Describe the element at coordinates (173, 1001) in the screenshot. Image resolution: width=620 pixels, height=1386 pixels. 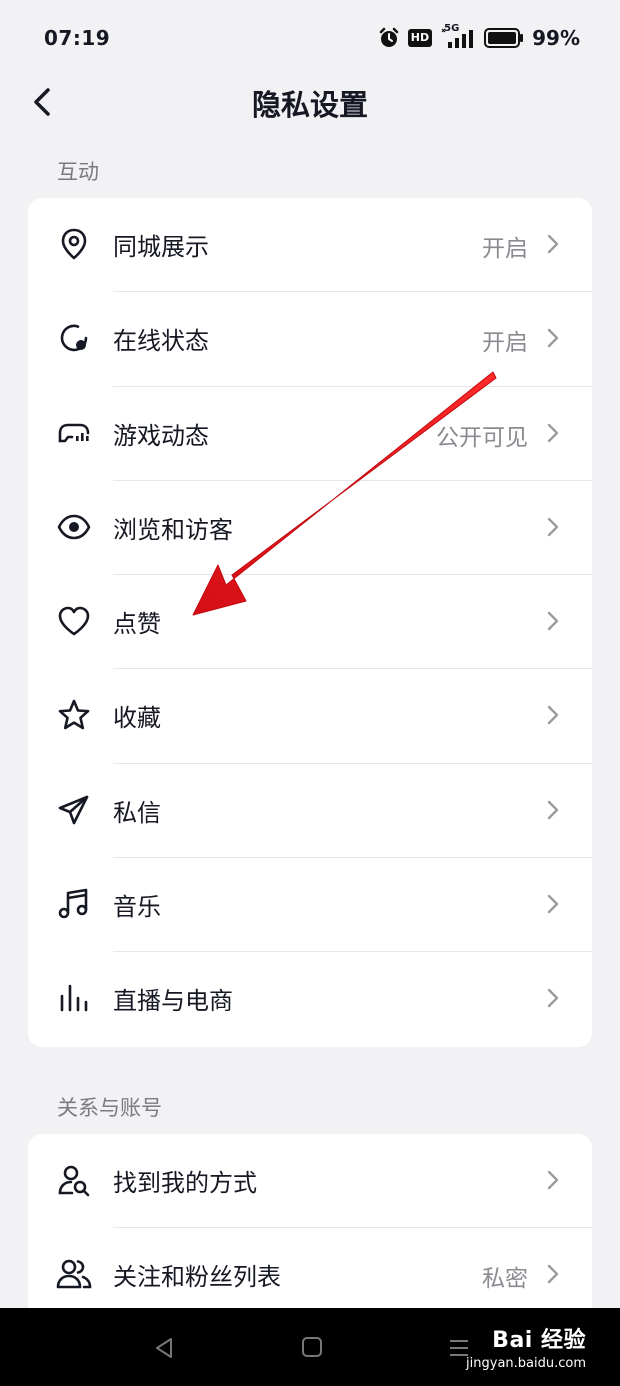
I see `row-label: 直播与电商` at that location.